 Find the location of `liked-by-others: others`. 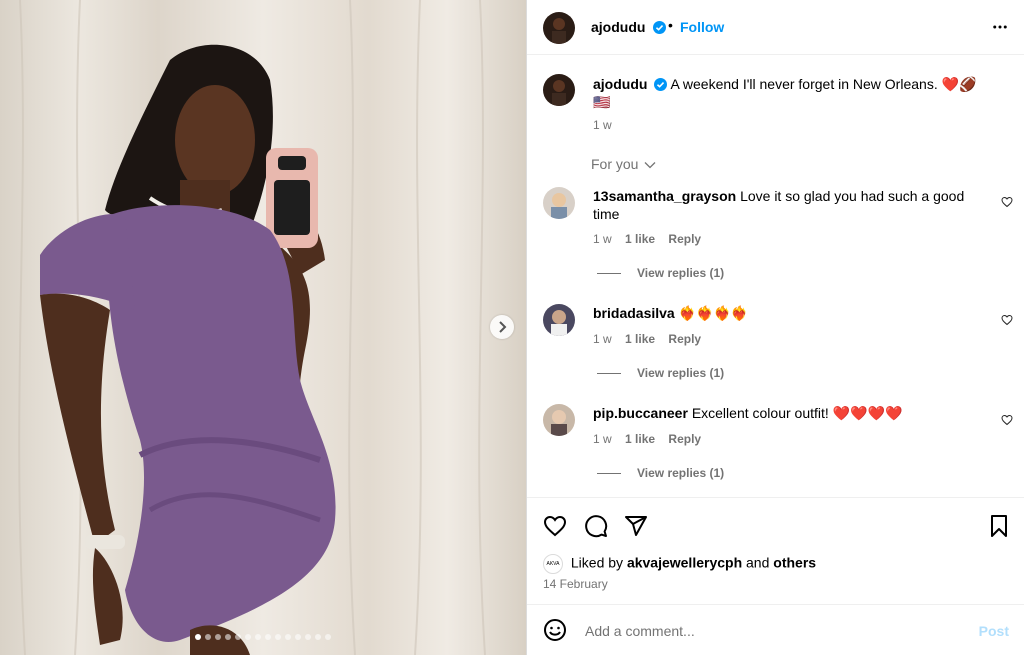

liked-by-others: others is located at coordinates (794, 563).